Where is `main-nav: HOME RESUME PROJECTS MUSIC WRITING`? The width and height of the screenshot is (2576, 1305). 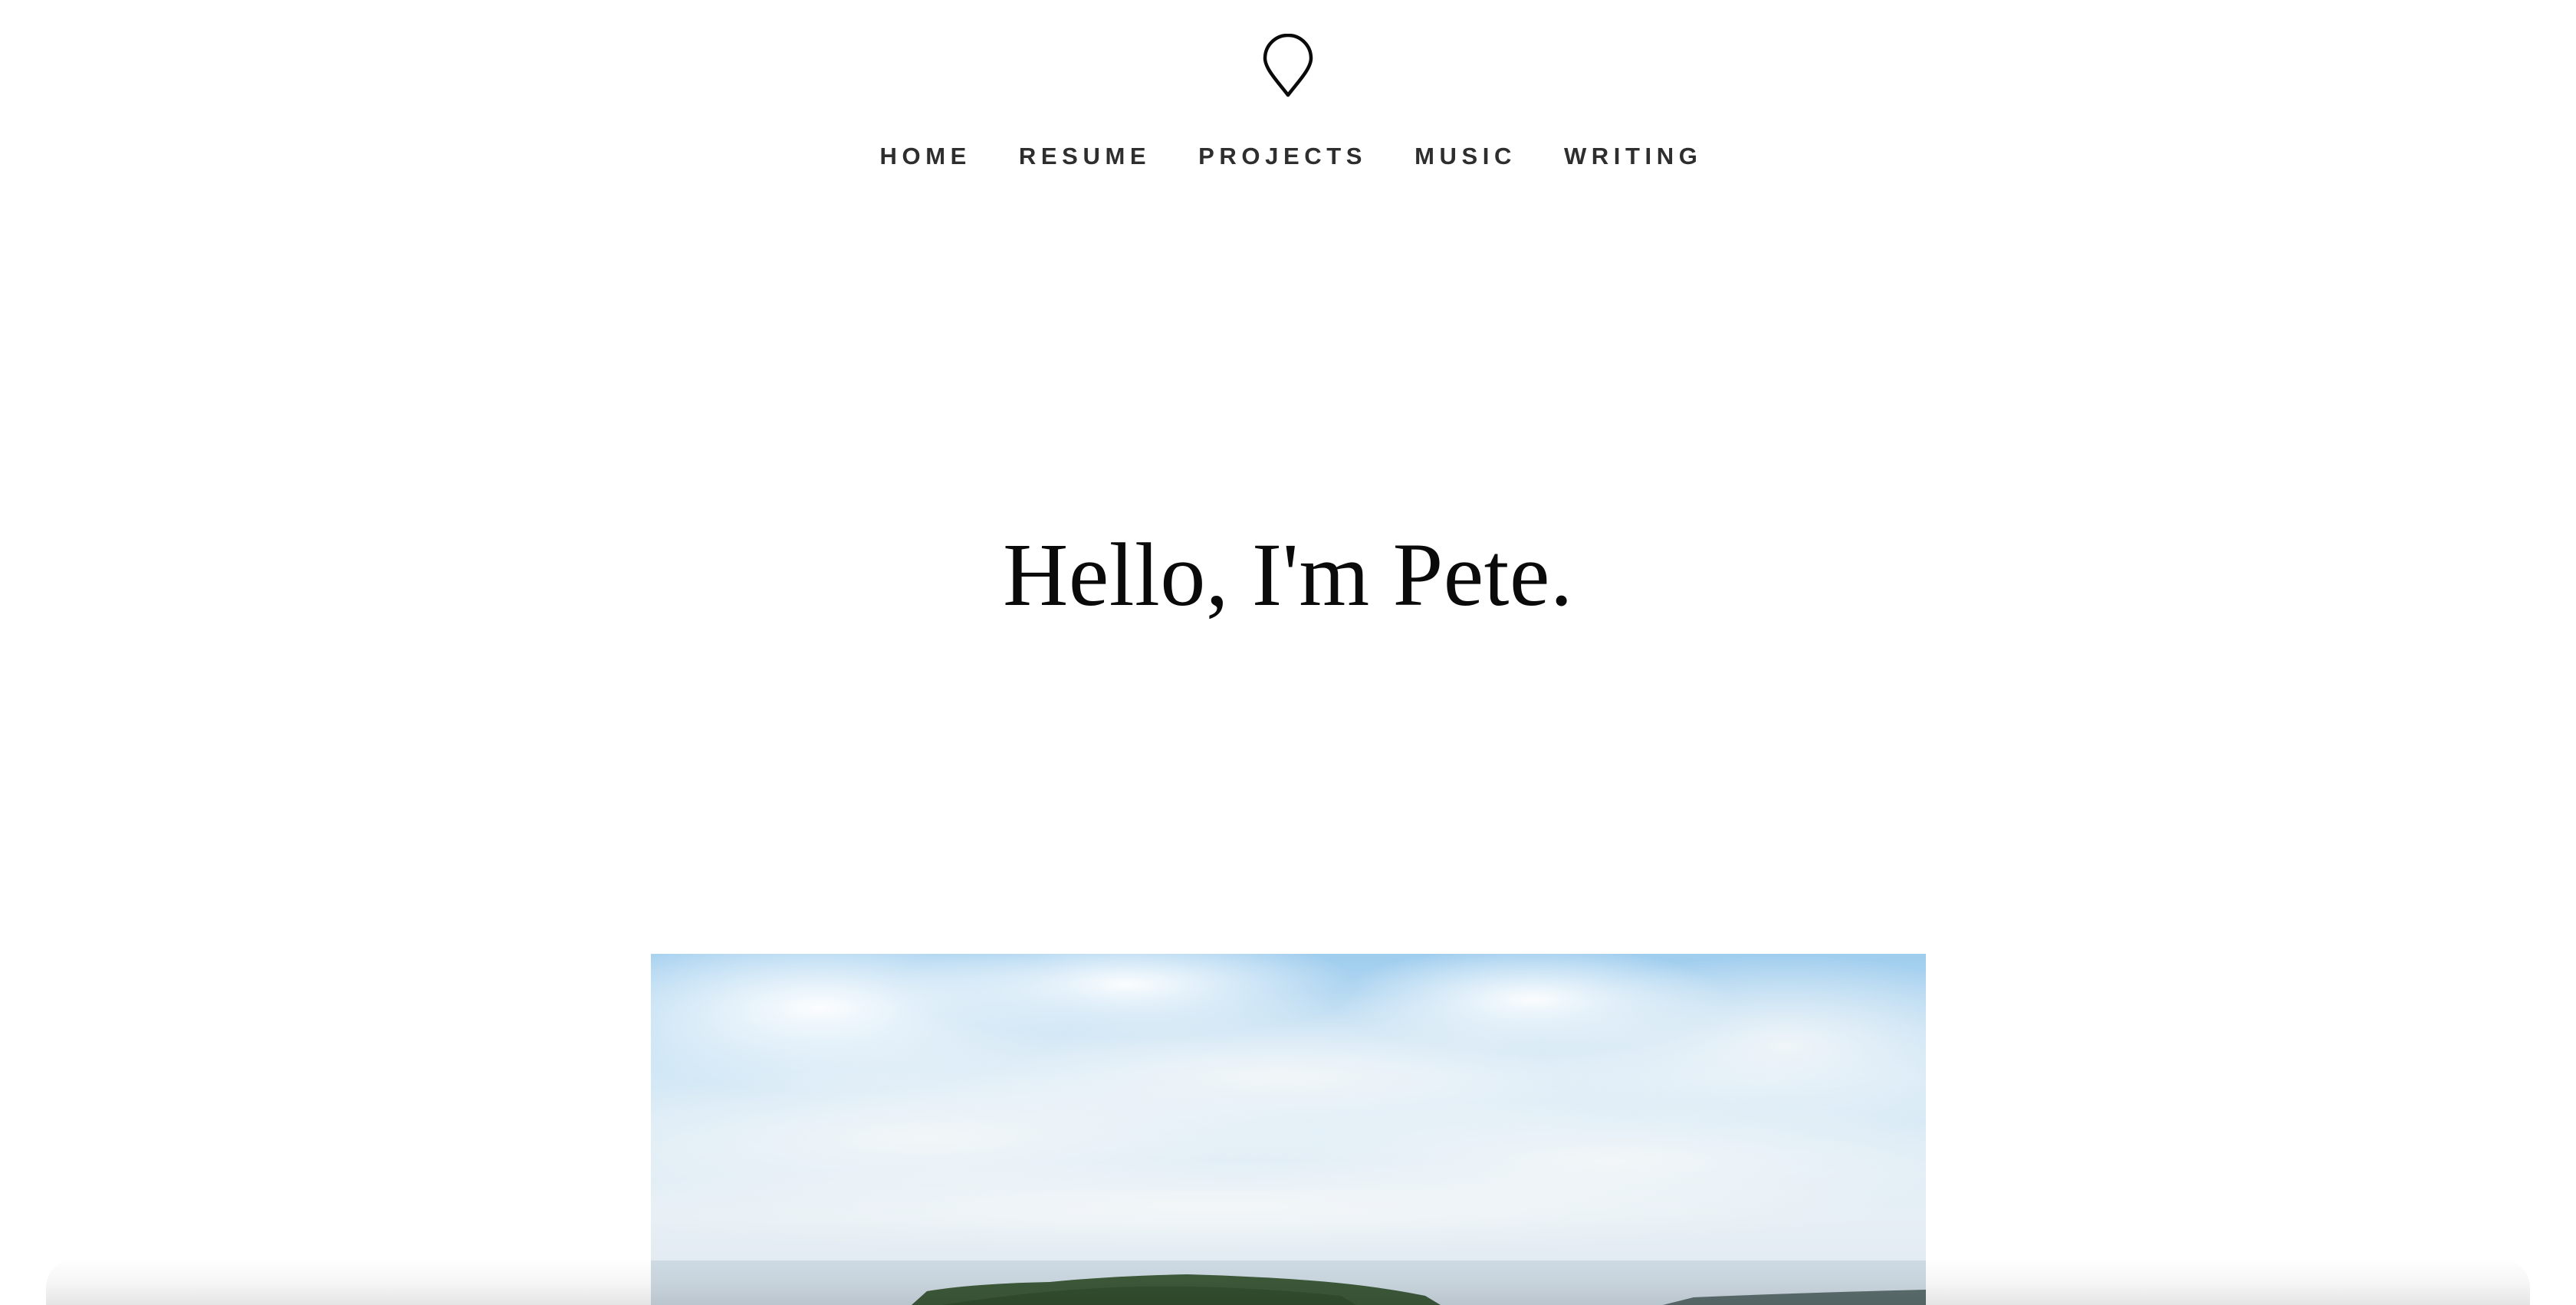
main-nav: HOME RESUME PROJECTS MUSIC WRITING is located at coordinates (1288, 156).